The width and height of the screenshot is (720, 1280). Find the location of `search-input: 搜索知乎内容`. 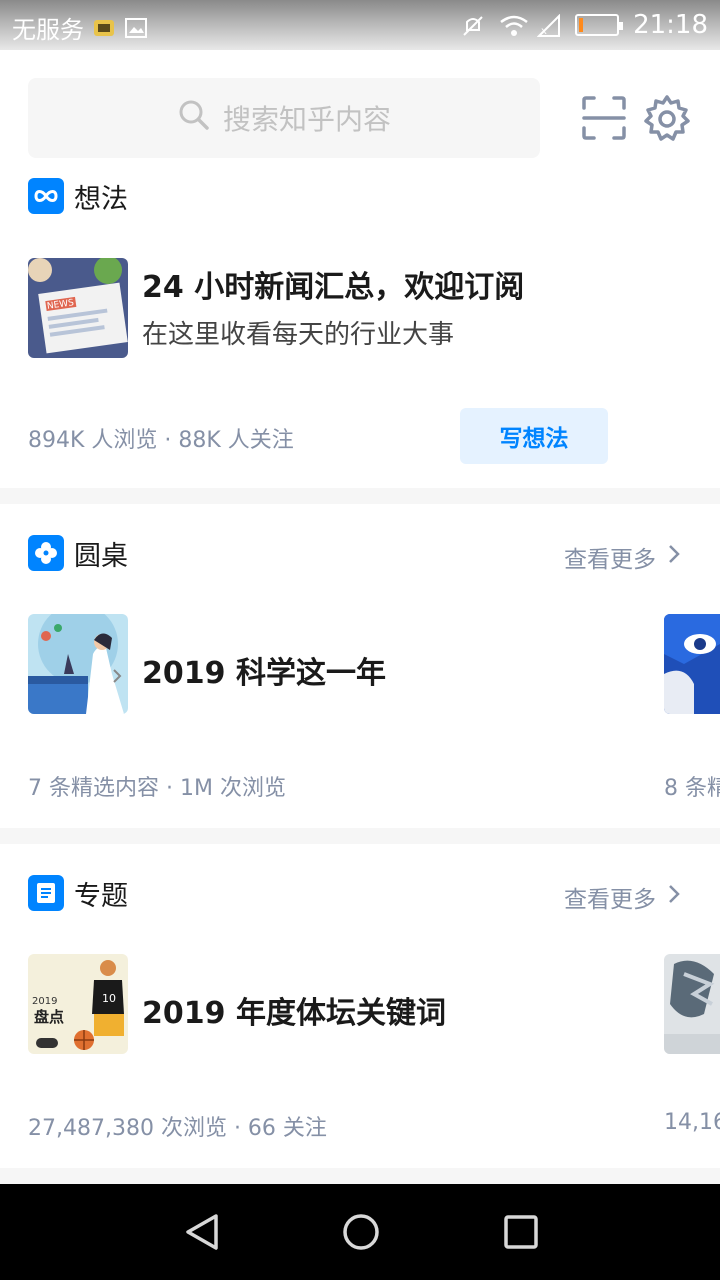

search-input: 搜索知乎内容 is located at coordinates (284, 118).